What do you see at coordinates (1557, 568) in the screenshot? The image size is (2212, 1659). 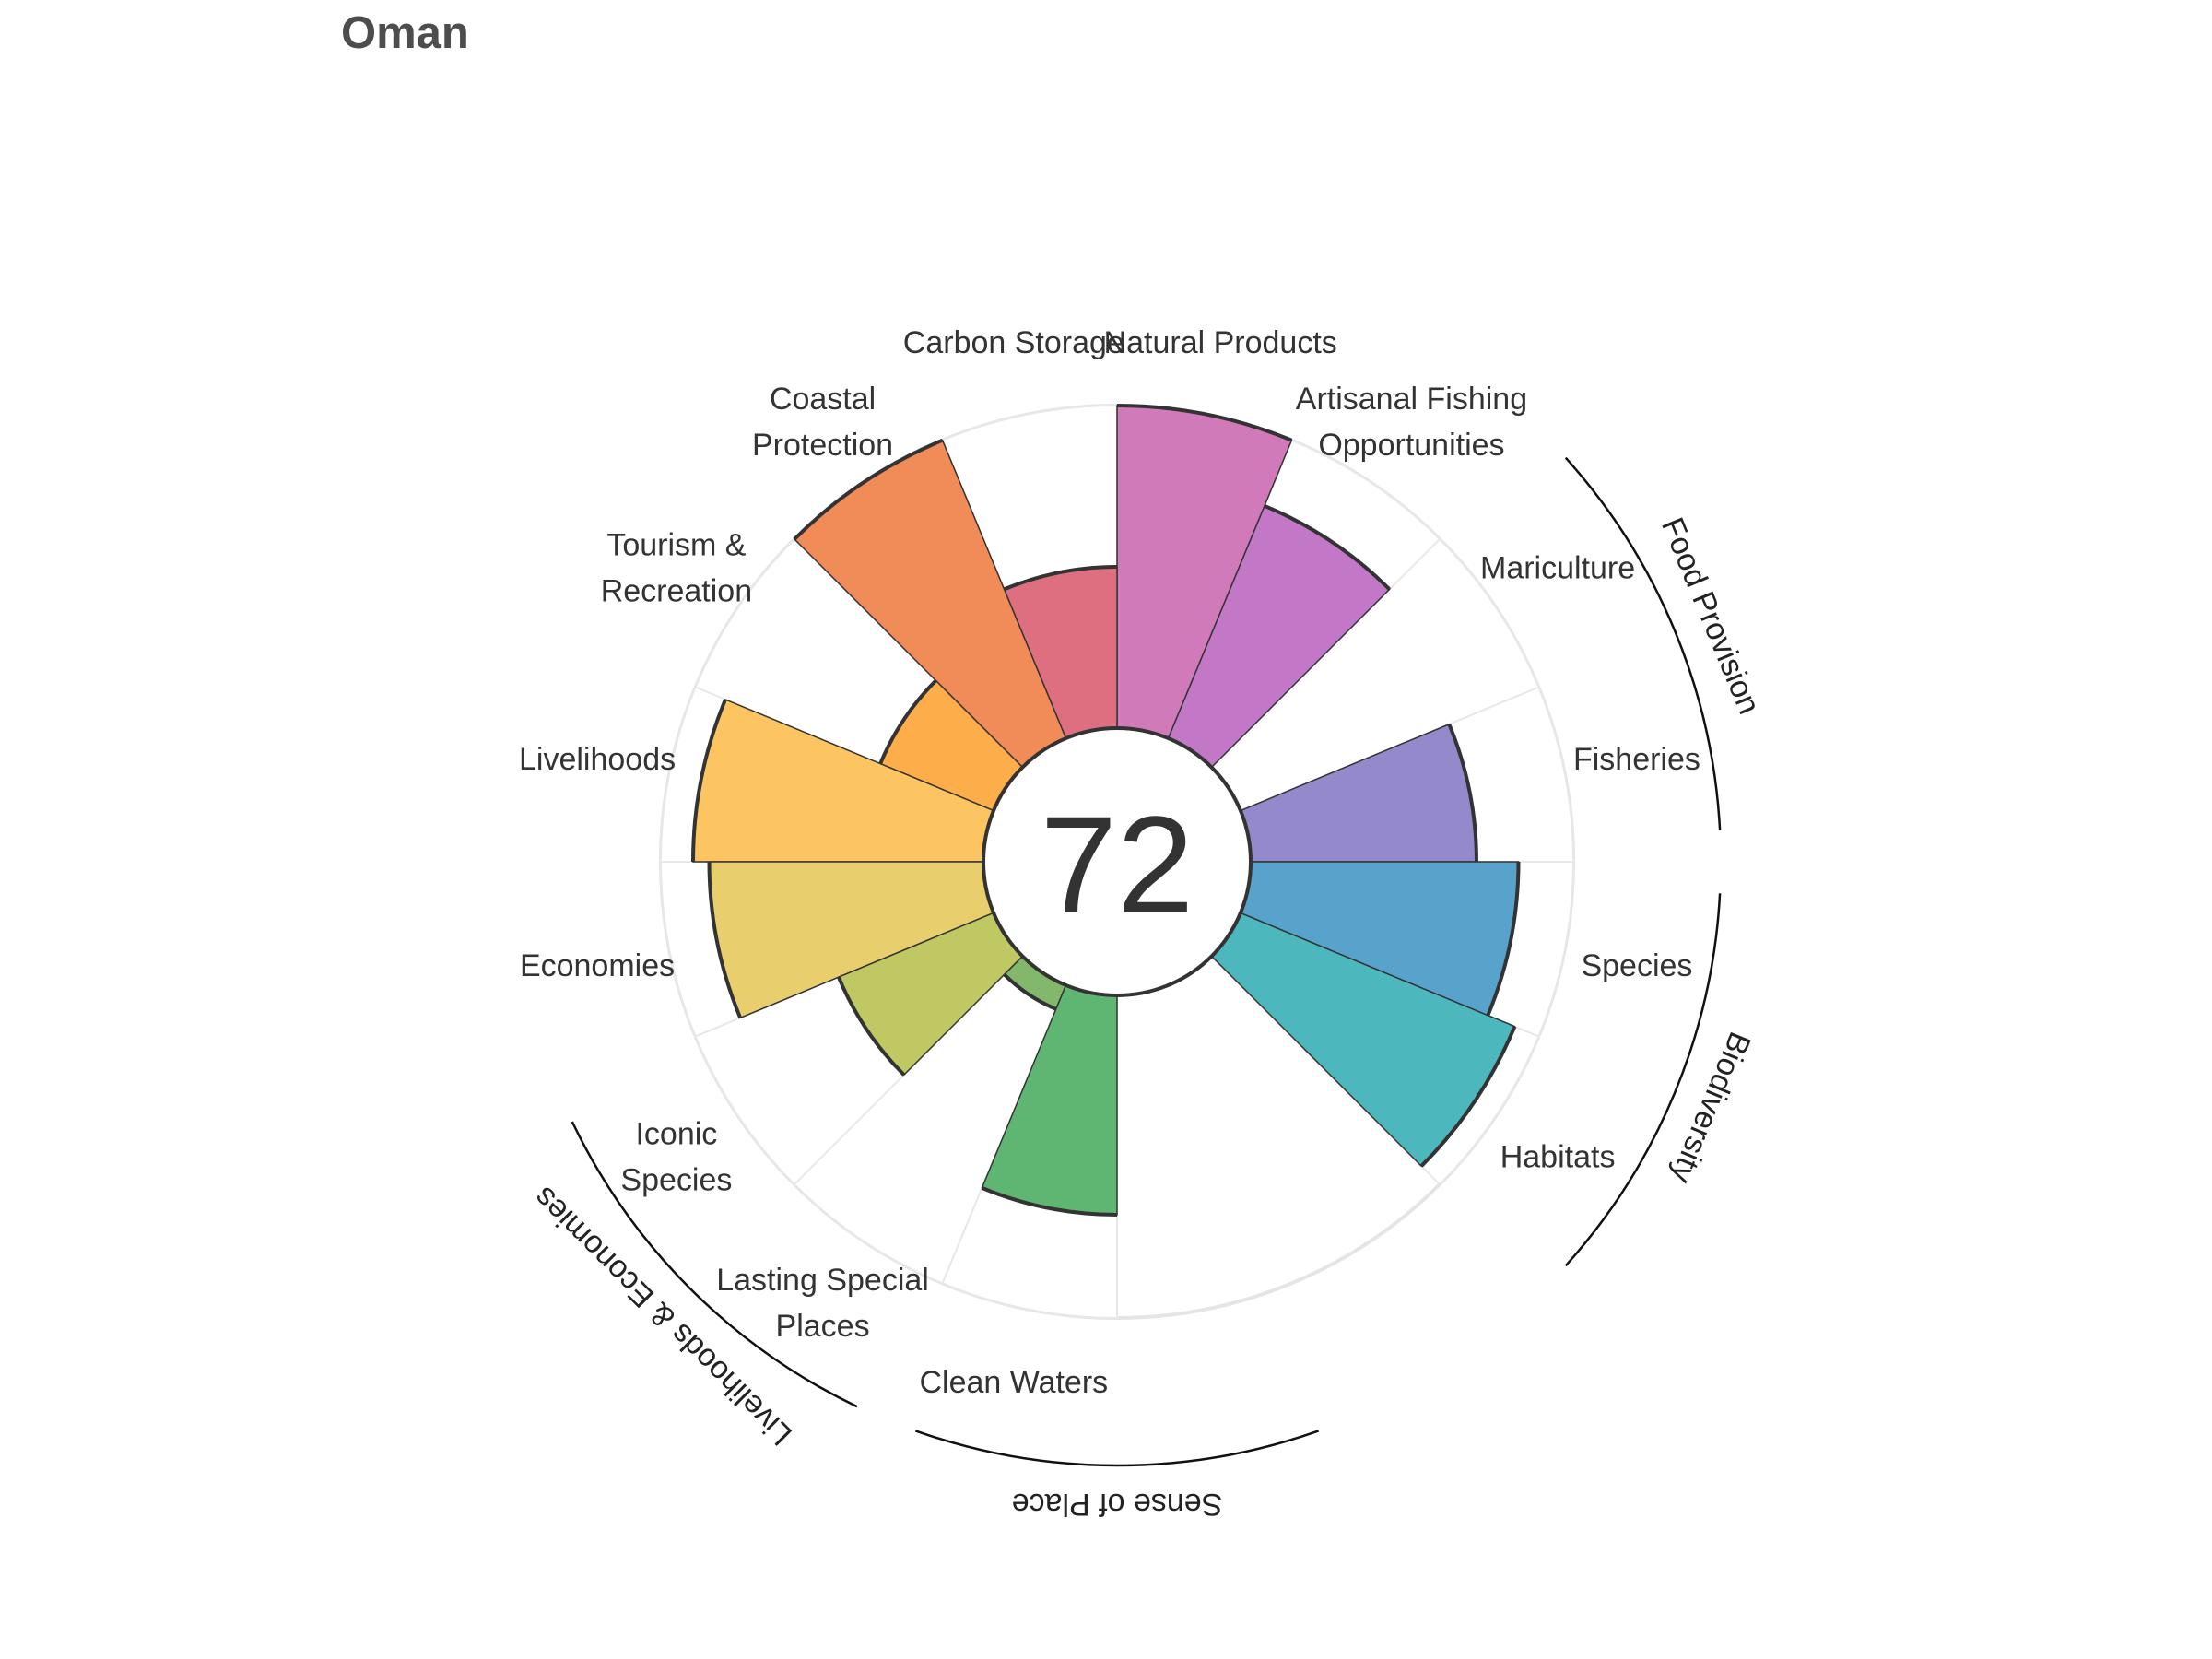 I see `segment-label: Mariculture` at bounding box center [1557, 568].